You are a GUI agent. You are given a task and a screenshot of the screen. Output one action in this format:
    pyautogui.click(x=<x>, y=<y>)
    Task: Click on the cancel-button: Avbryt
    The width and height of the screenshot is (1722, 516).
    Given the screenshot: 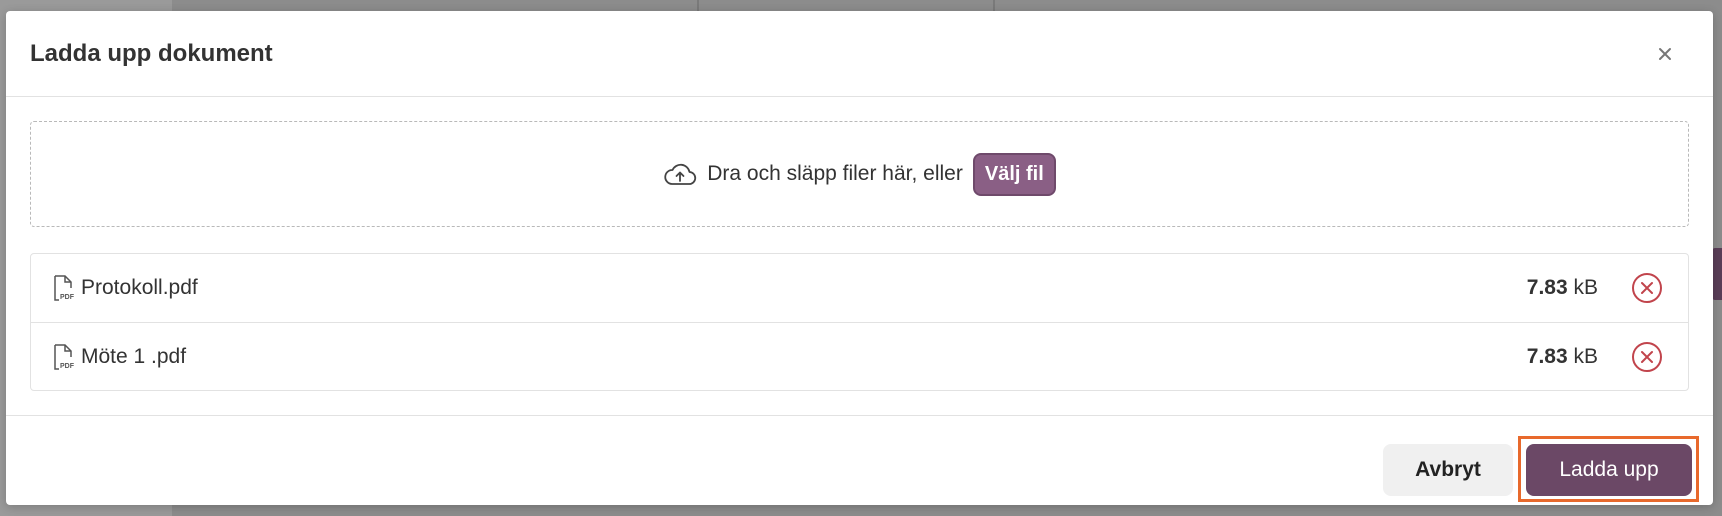 What is the action you would take?
    pyautogui.click(x=1448, y=470)
    